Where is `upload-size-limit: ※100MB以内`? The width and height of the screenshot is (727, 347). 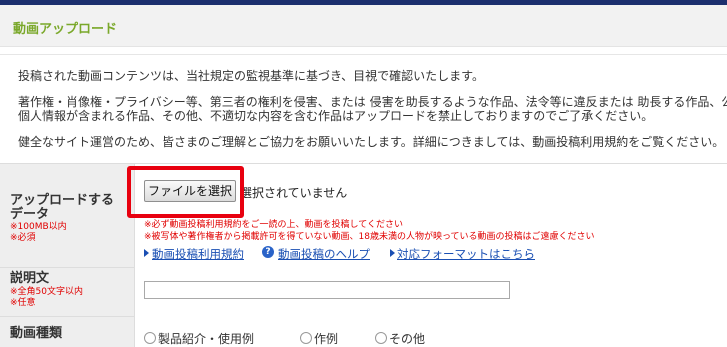
upload-size-limit: ※100MB以内 is located at coordinates (38, 227).